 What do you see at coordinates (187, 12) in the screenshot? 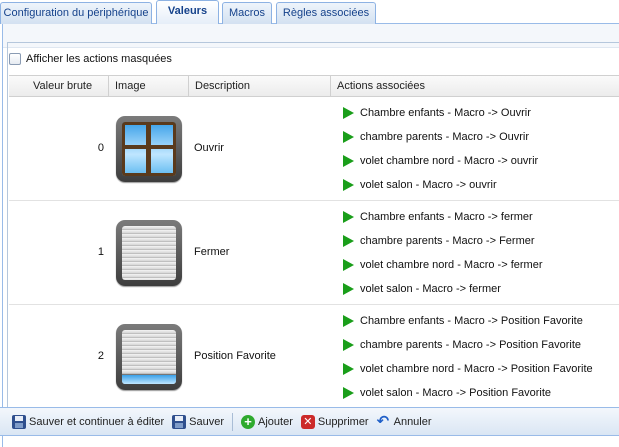
I see `tab-values: Valeurs` at bounding box center [187, 12].